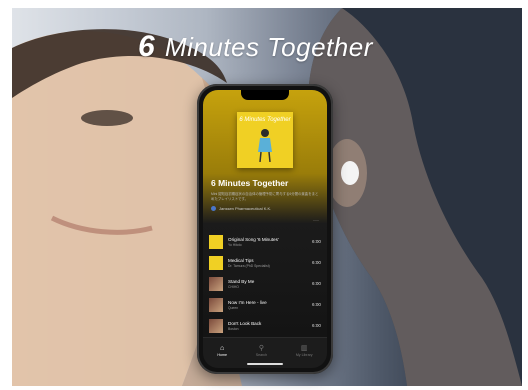  I want to click on track-artist: Dr. Tamura (PhD Specialist), so click(249, 265).